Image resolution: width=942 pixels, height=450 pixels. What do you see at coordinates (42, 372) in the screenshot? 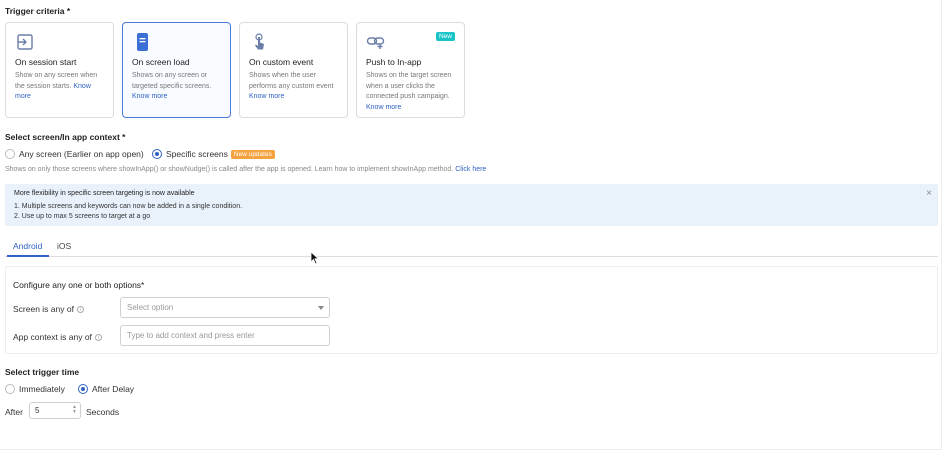
I see `trigger-time-title: Select trigger time` at bounding box center [42, 372].